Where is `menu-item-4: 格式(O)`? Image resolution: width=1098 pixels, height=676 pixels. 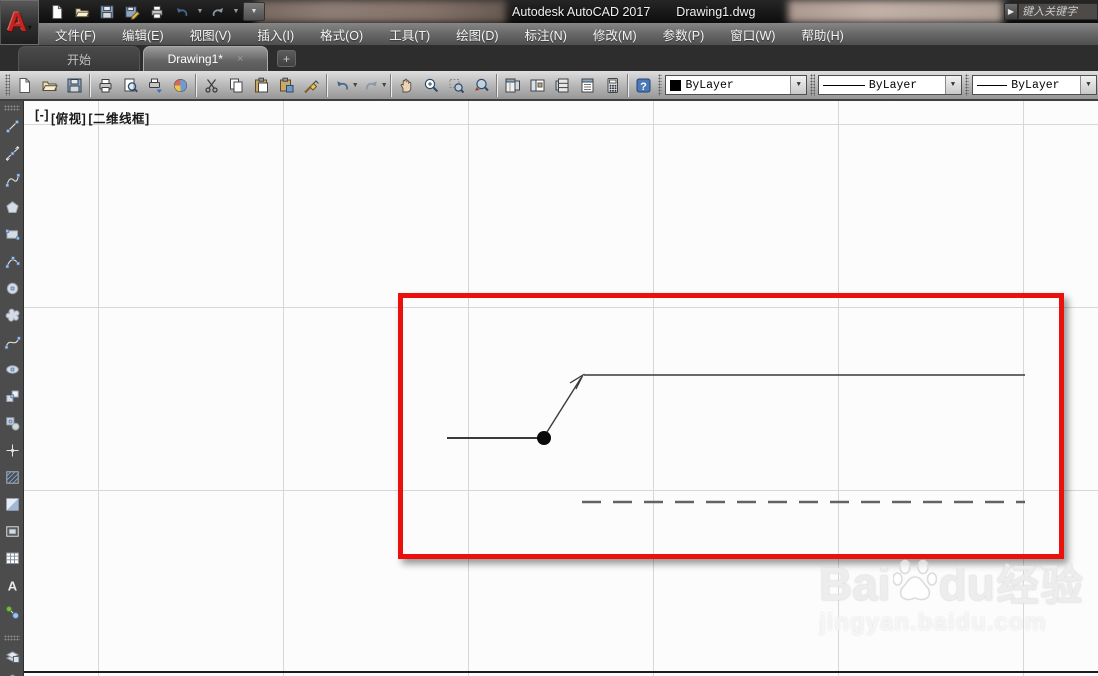 menu-item-4: 格式(O) is located at coordinates (341, 34).